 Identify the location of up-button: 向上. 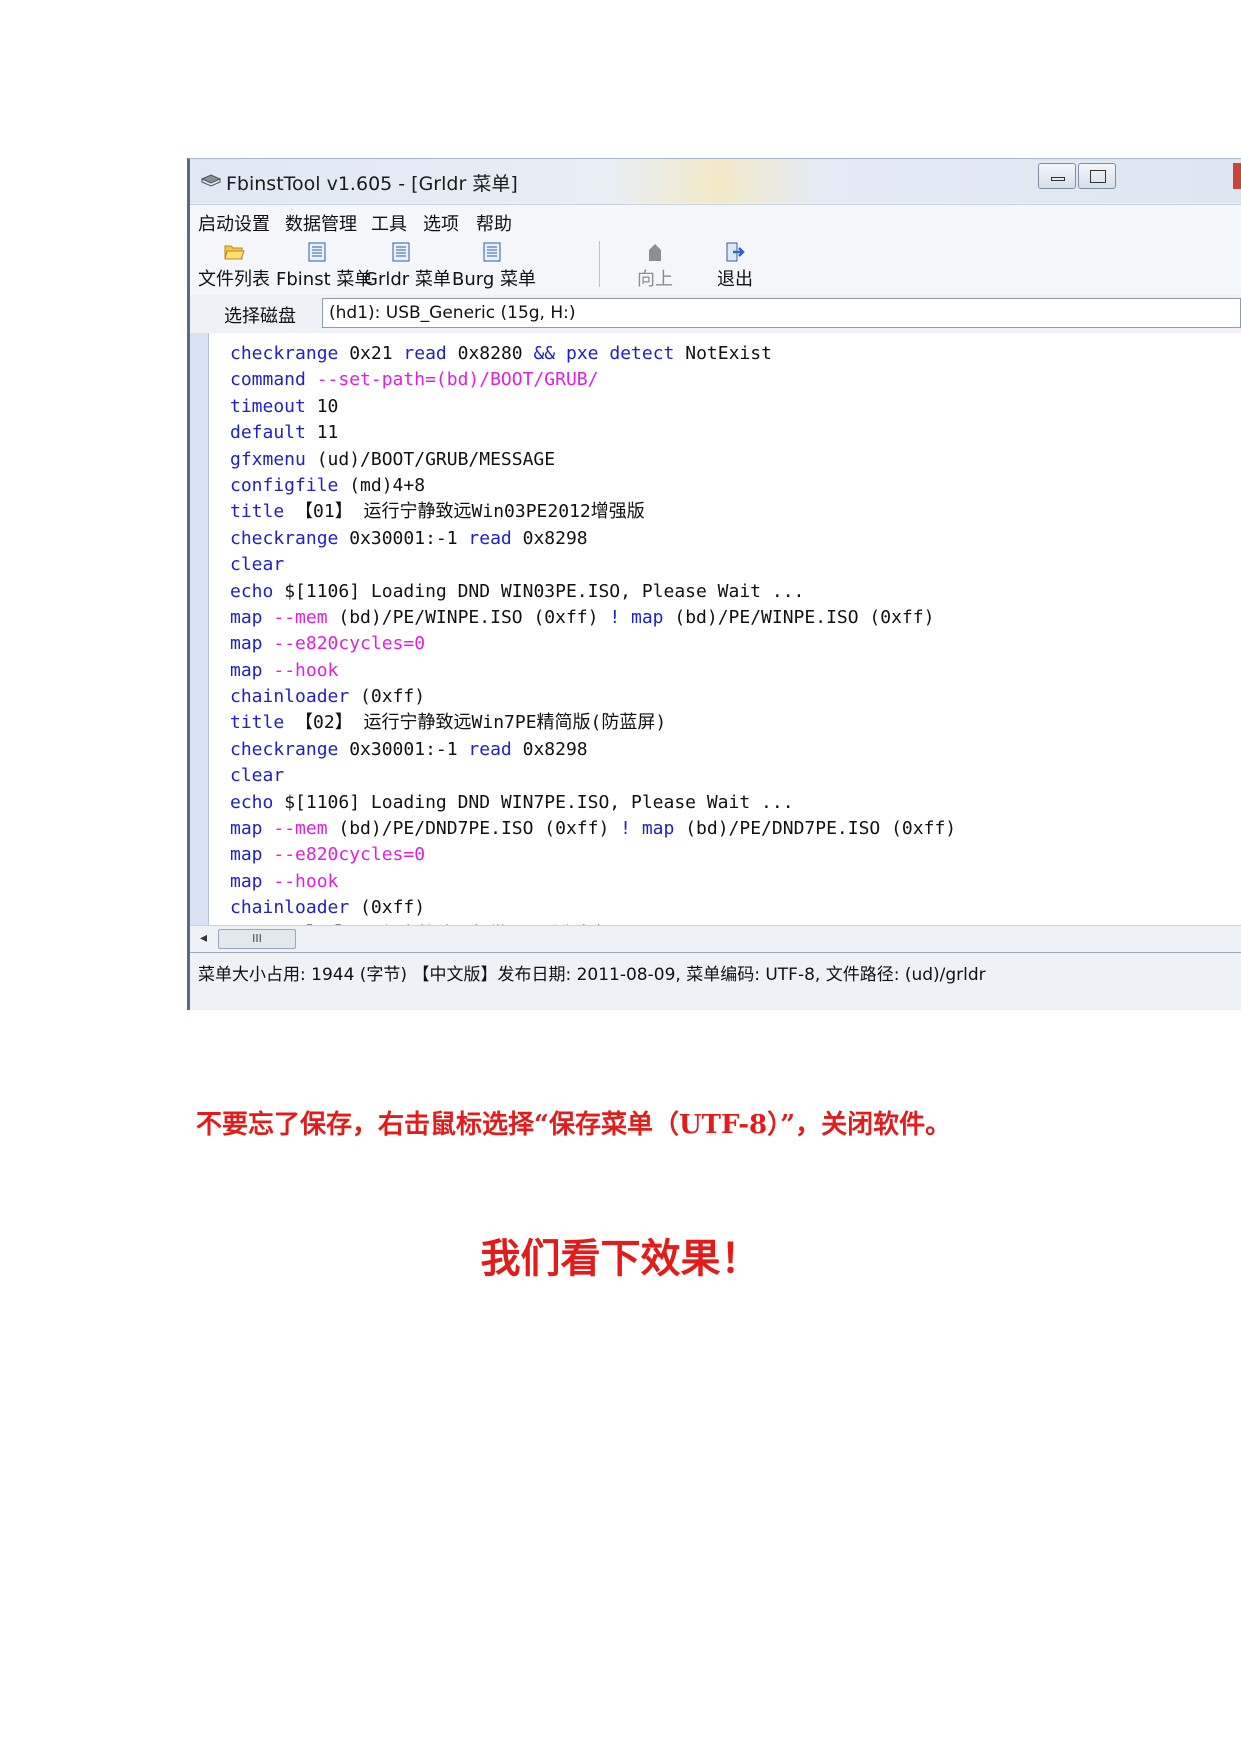
(655, 266).